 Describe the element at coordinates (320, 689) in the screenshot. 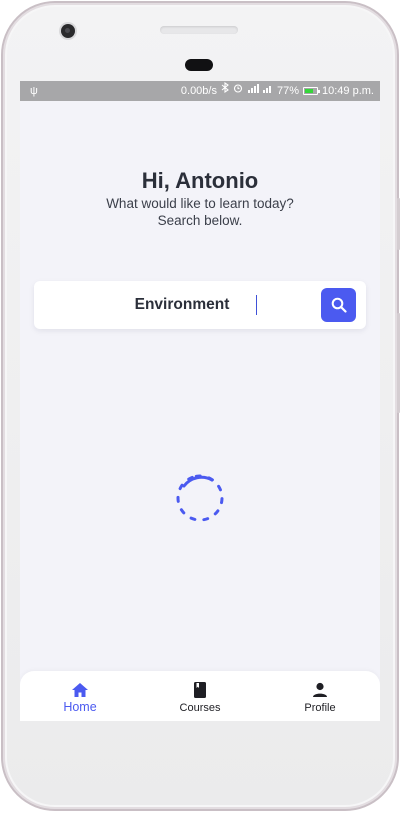

I see `person-icon` at that location.